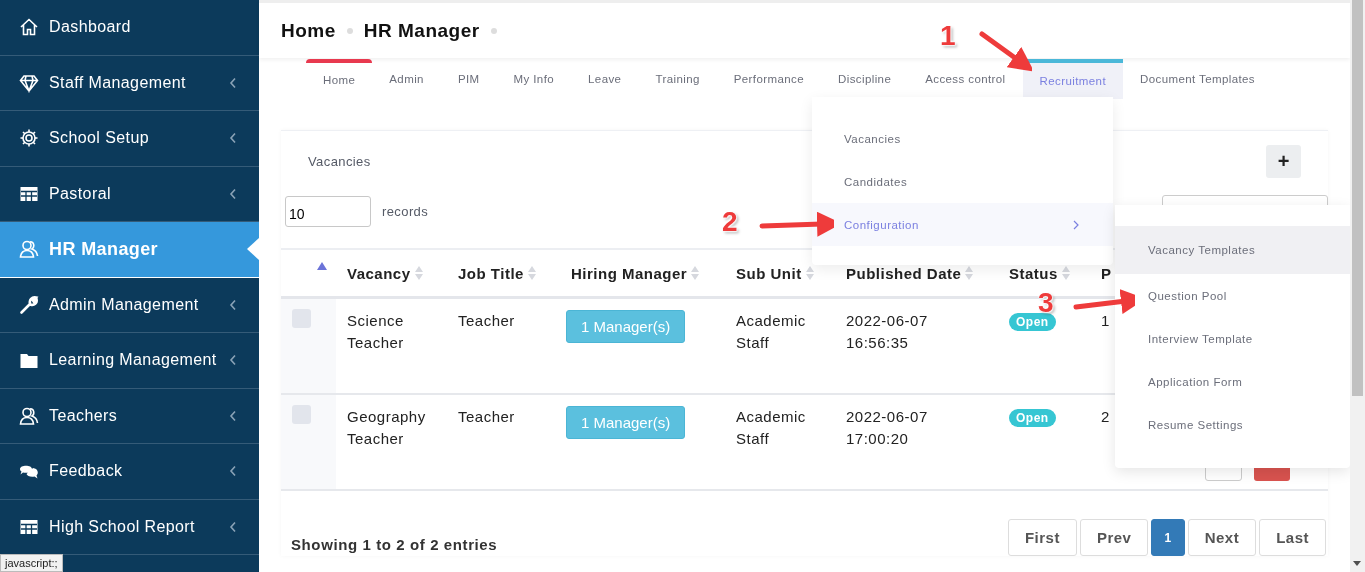 This screenshot has width=1365, height=572. Describe the element at coordinates (29, 138) in the screenshot. I see `settings-icon` at that location.